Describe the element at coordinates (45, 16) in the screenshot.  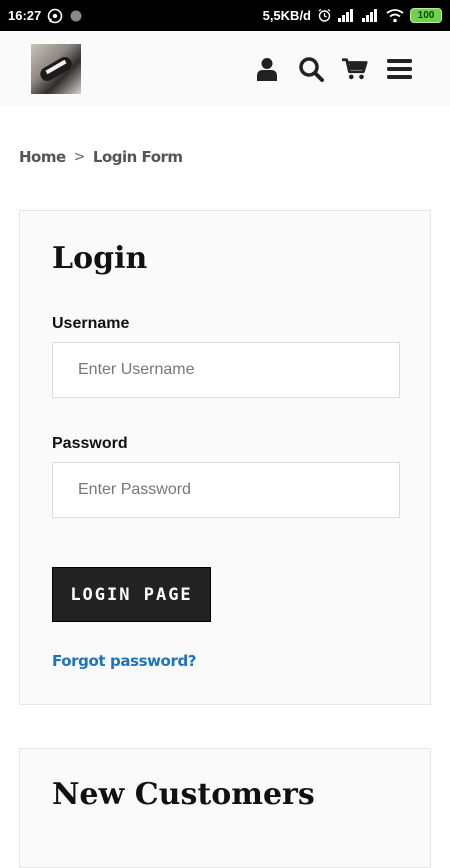
I see `status-left: 16:27` at that location.